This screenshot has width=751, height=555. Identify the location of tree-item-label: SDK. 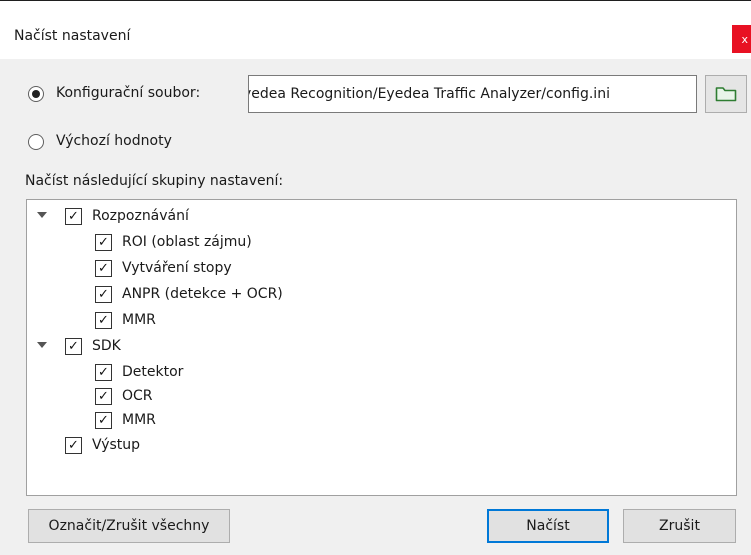
(106, 346).